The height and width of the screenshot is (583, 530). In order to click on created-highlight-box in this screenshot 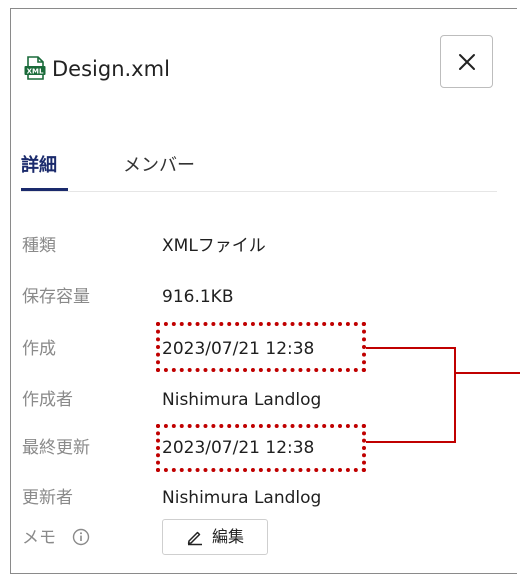, I will do `click(261, 347)`.